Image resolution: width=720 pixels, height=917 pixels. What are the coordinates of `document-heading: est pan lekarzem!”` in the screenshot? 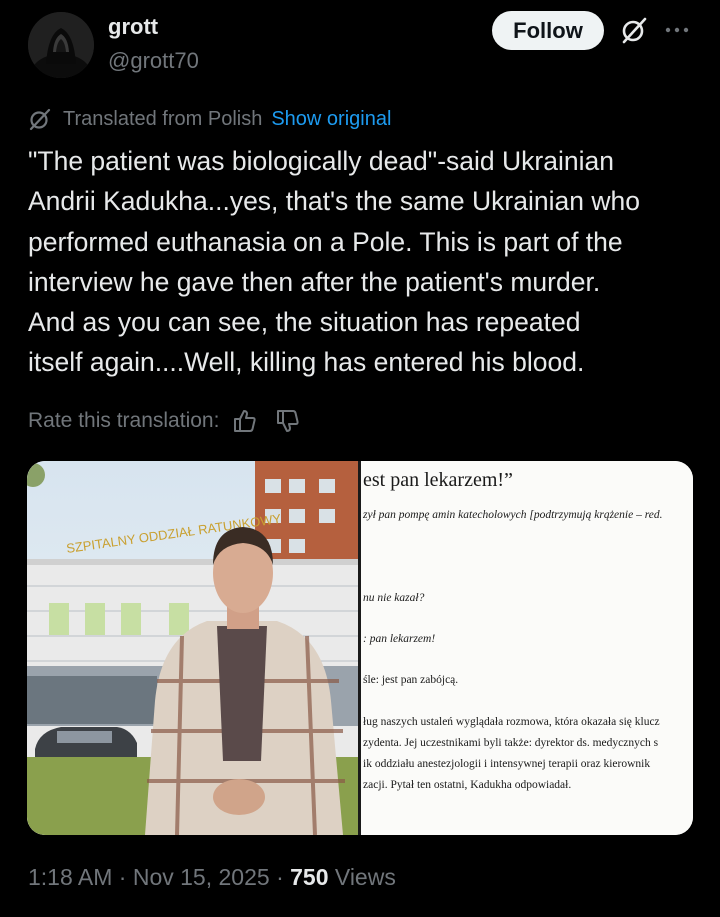 It's located at (438, 480).